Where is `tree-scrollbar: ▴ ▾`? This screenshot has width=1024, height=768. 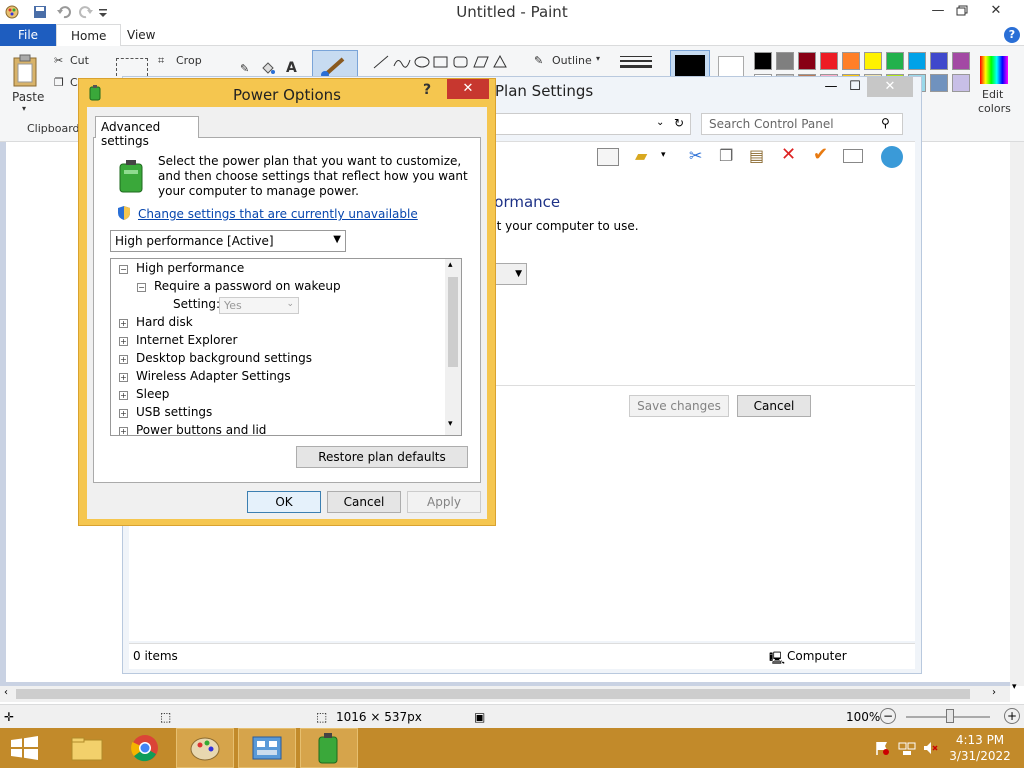 tree-scrollbar: ▴ ▾ is located at coordinates (453, 347).